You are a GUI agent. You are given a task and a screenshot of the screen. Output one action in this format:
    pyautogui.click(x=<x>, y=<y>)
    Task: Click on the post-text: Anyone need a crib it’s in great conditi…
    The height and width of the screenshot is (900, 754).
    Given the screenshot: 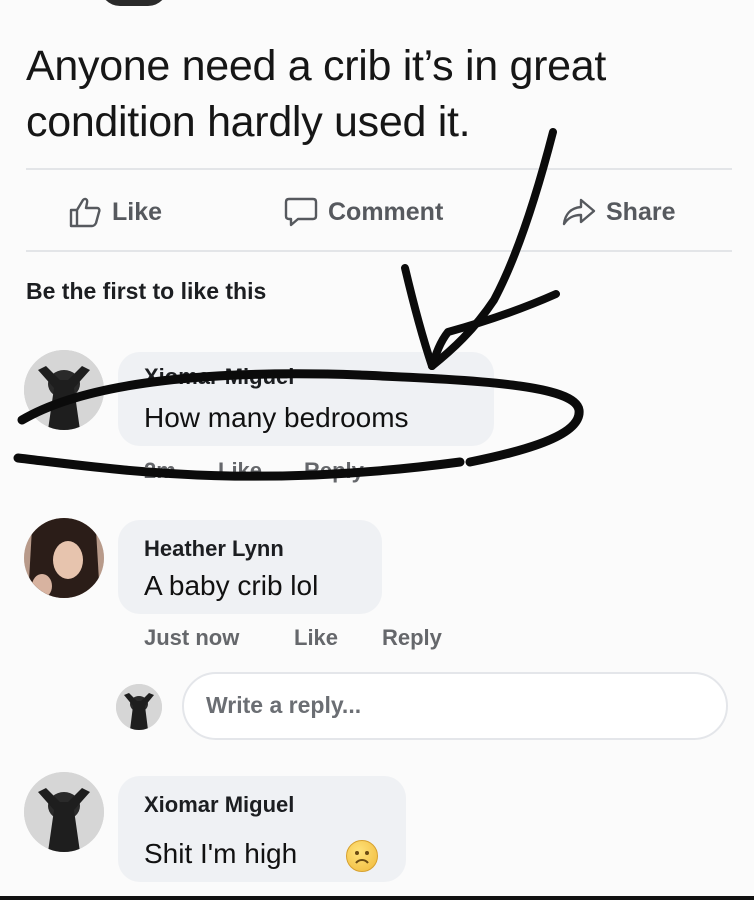 What is the action you would take?
    pyautogui.click(x=316, y=94)
    